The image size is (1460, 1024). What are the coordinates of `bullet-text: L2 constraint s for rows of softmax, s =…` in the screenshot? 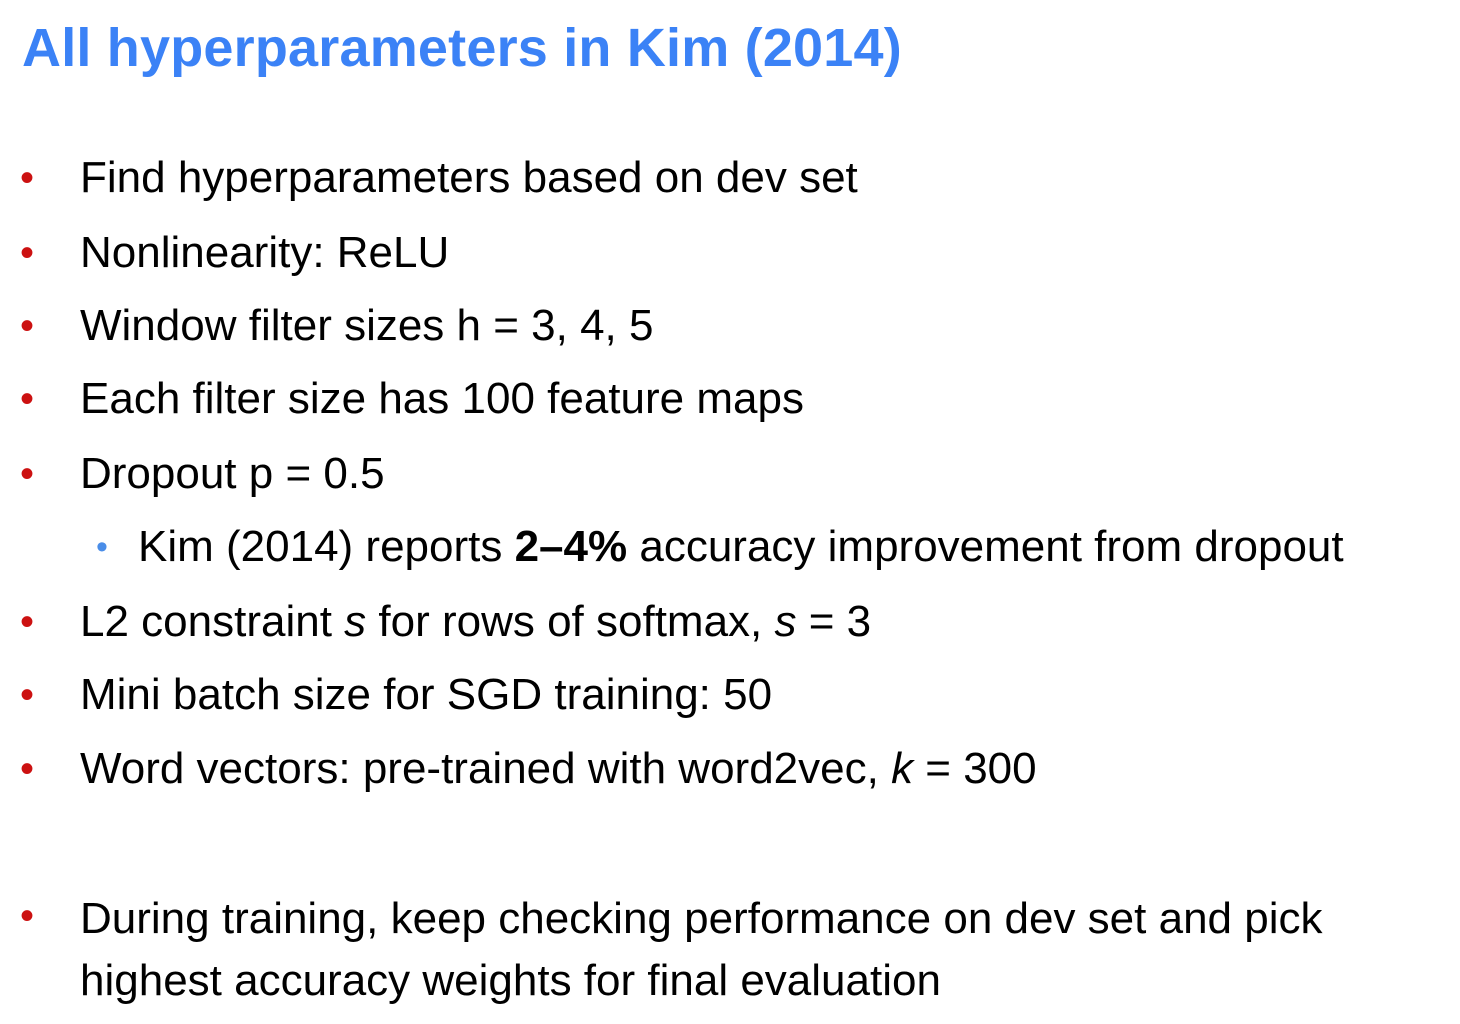 It's located at (475, 622).